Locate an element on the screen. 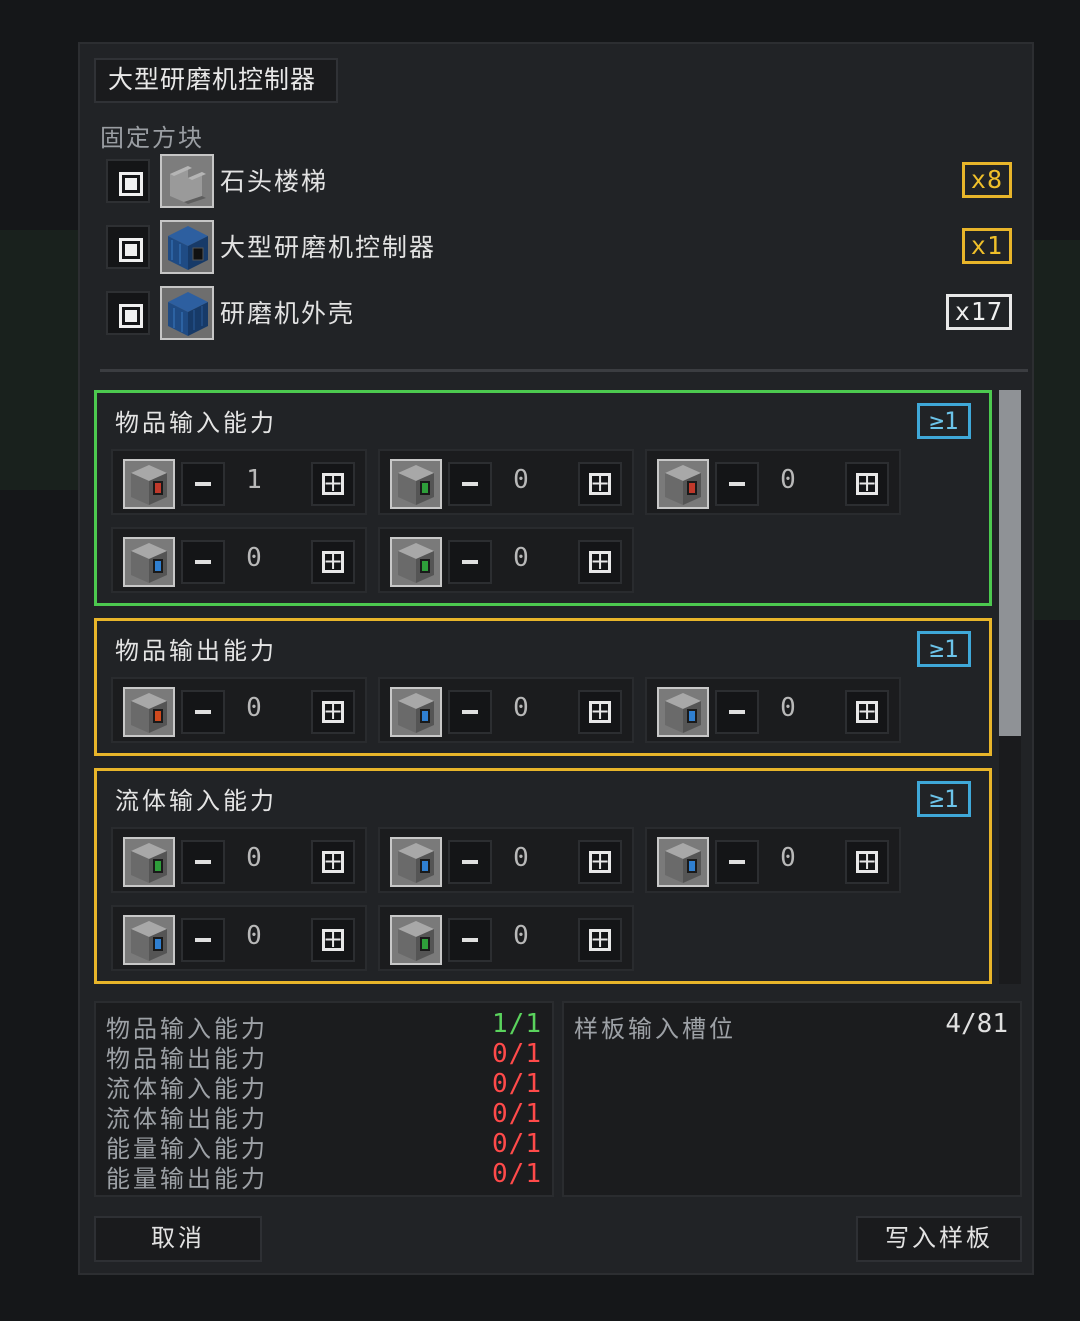  item-input-capability-box: 物品输入能力 ≥1 1 0 0 0 0 is located at coordinates (543, 498).